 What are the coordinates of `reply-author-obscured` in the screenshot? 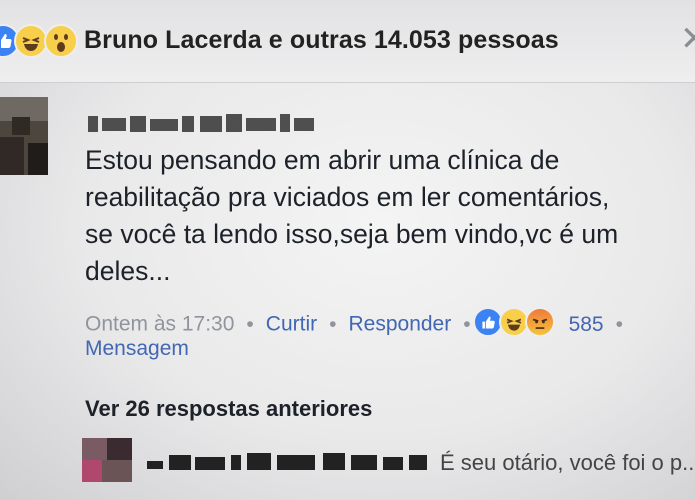 It's located at (289, 462).